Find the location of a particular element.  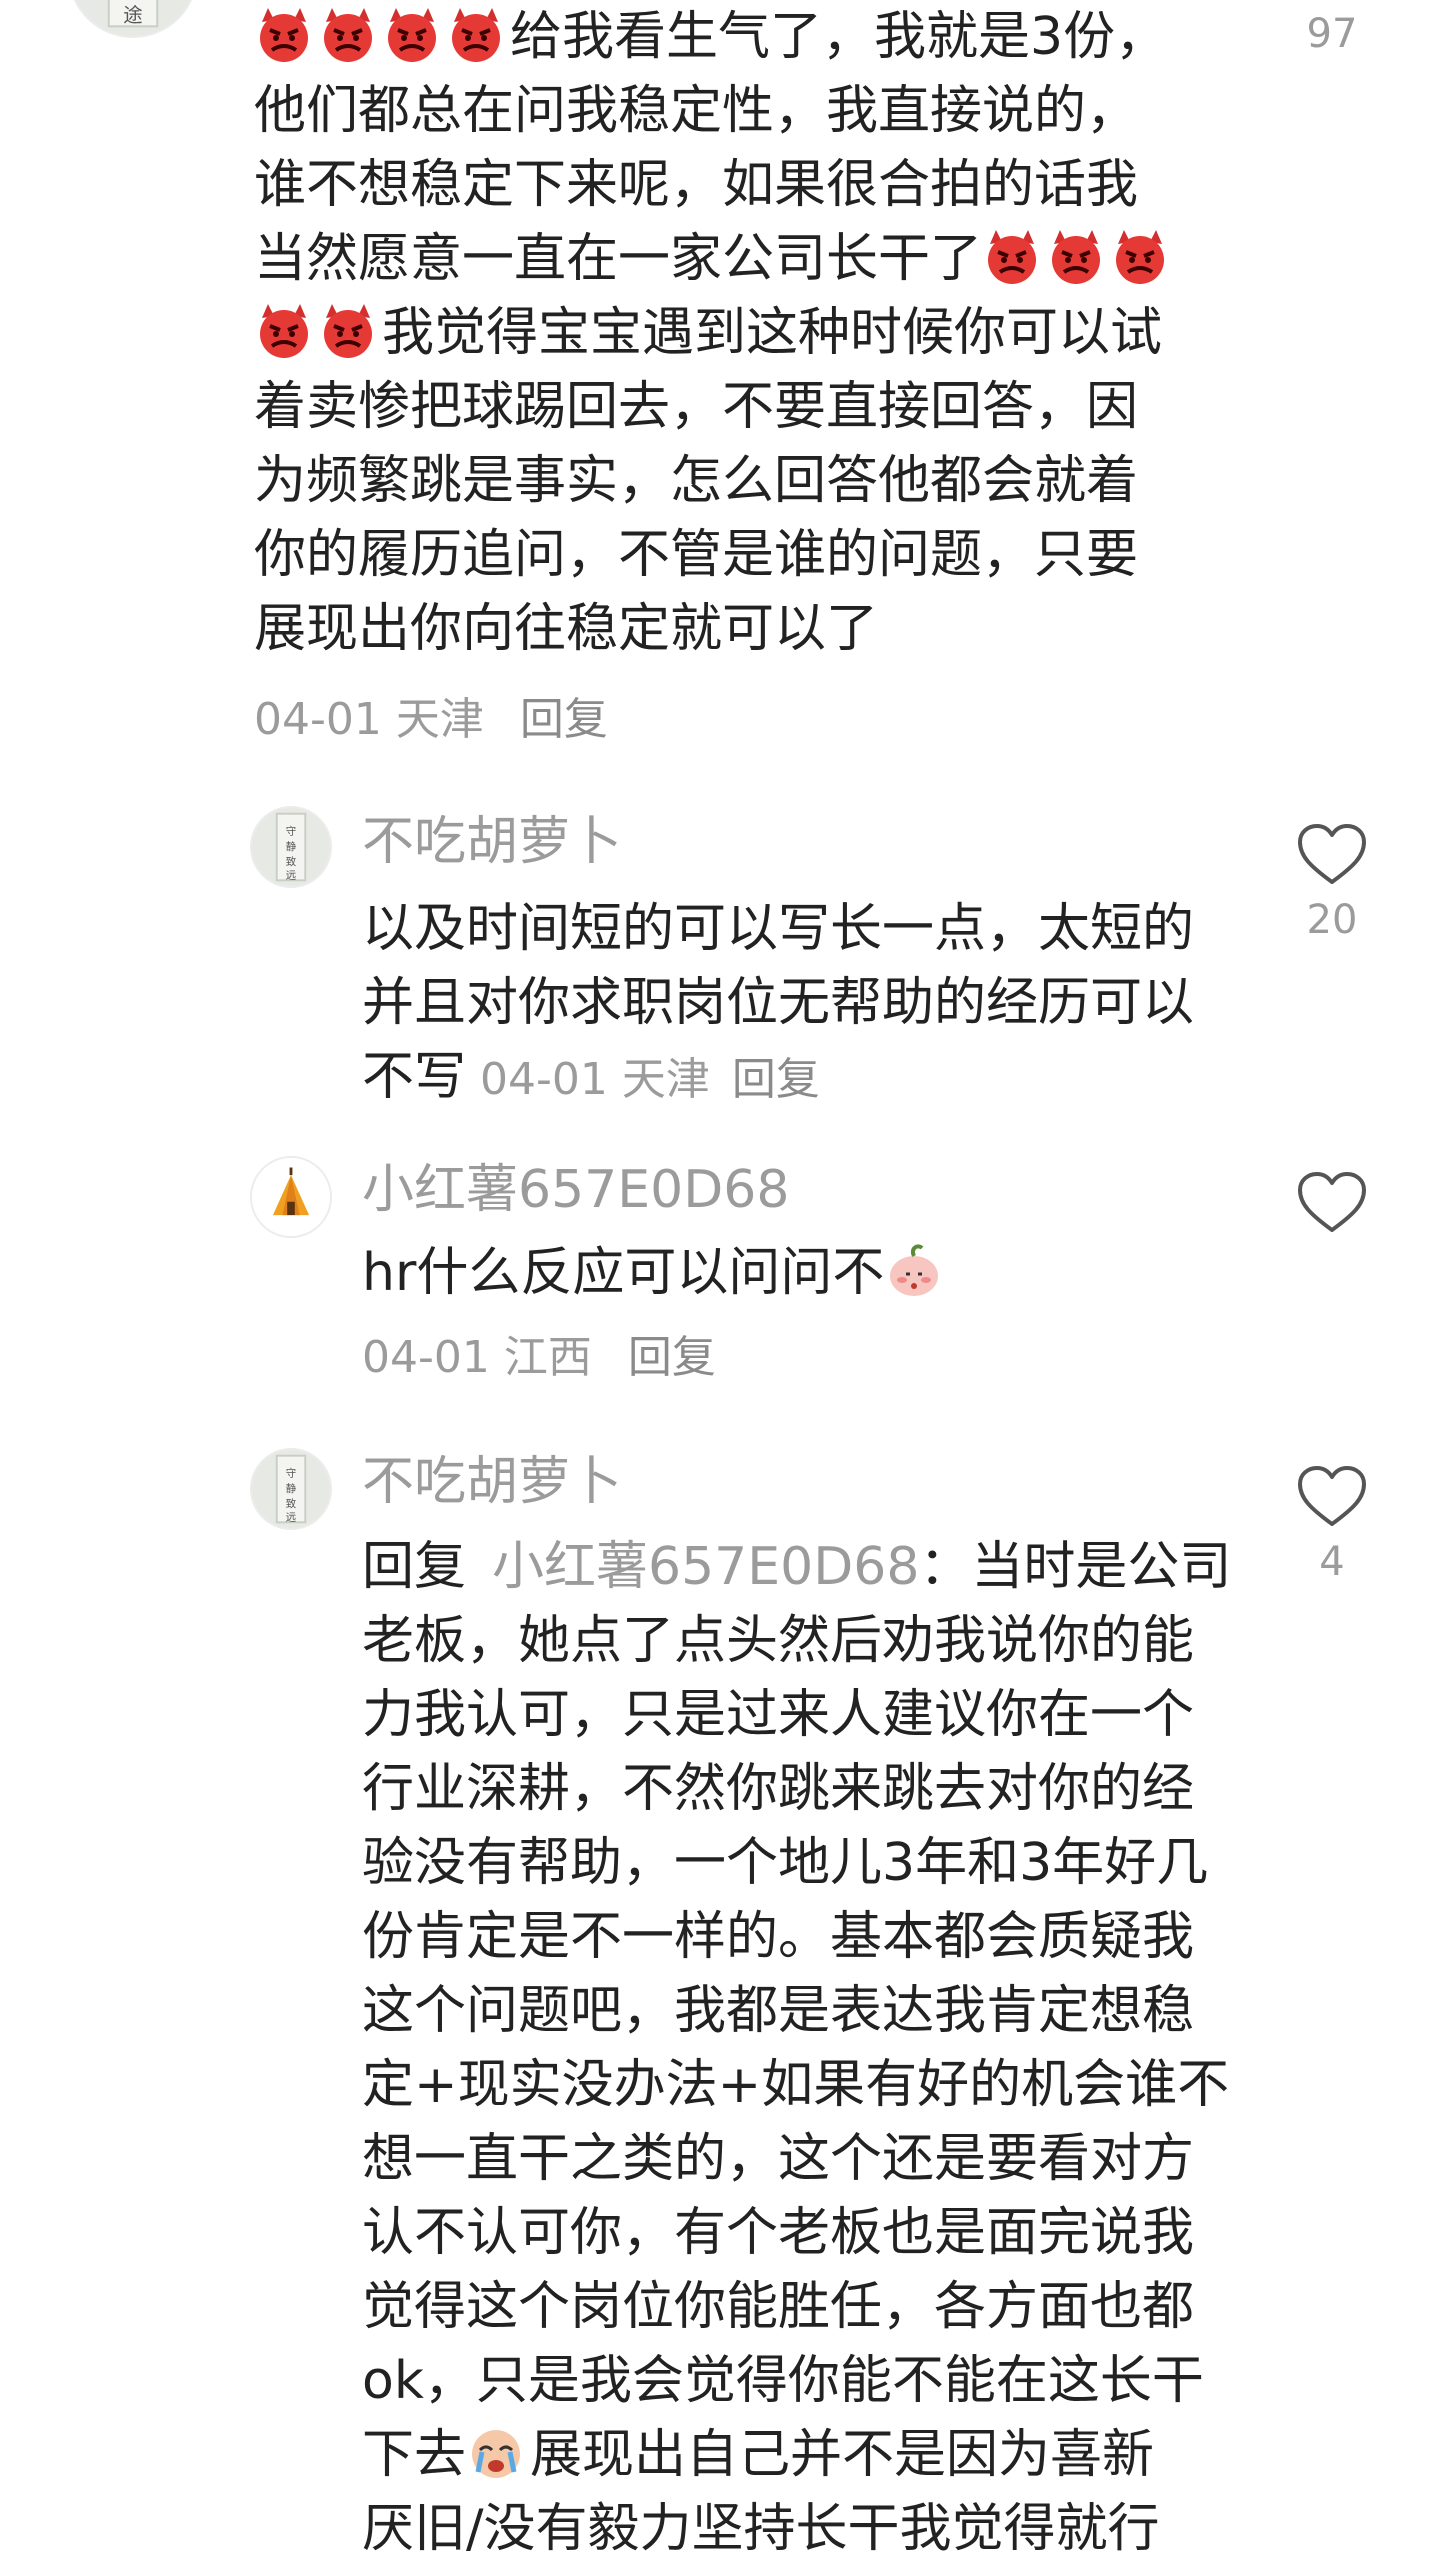

comment-text-segment: 展现出自己并不是因为喜新 is located at coordinates (842, 2455).